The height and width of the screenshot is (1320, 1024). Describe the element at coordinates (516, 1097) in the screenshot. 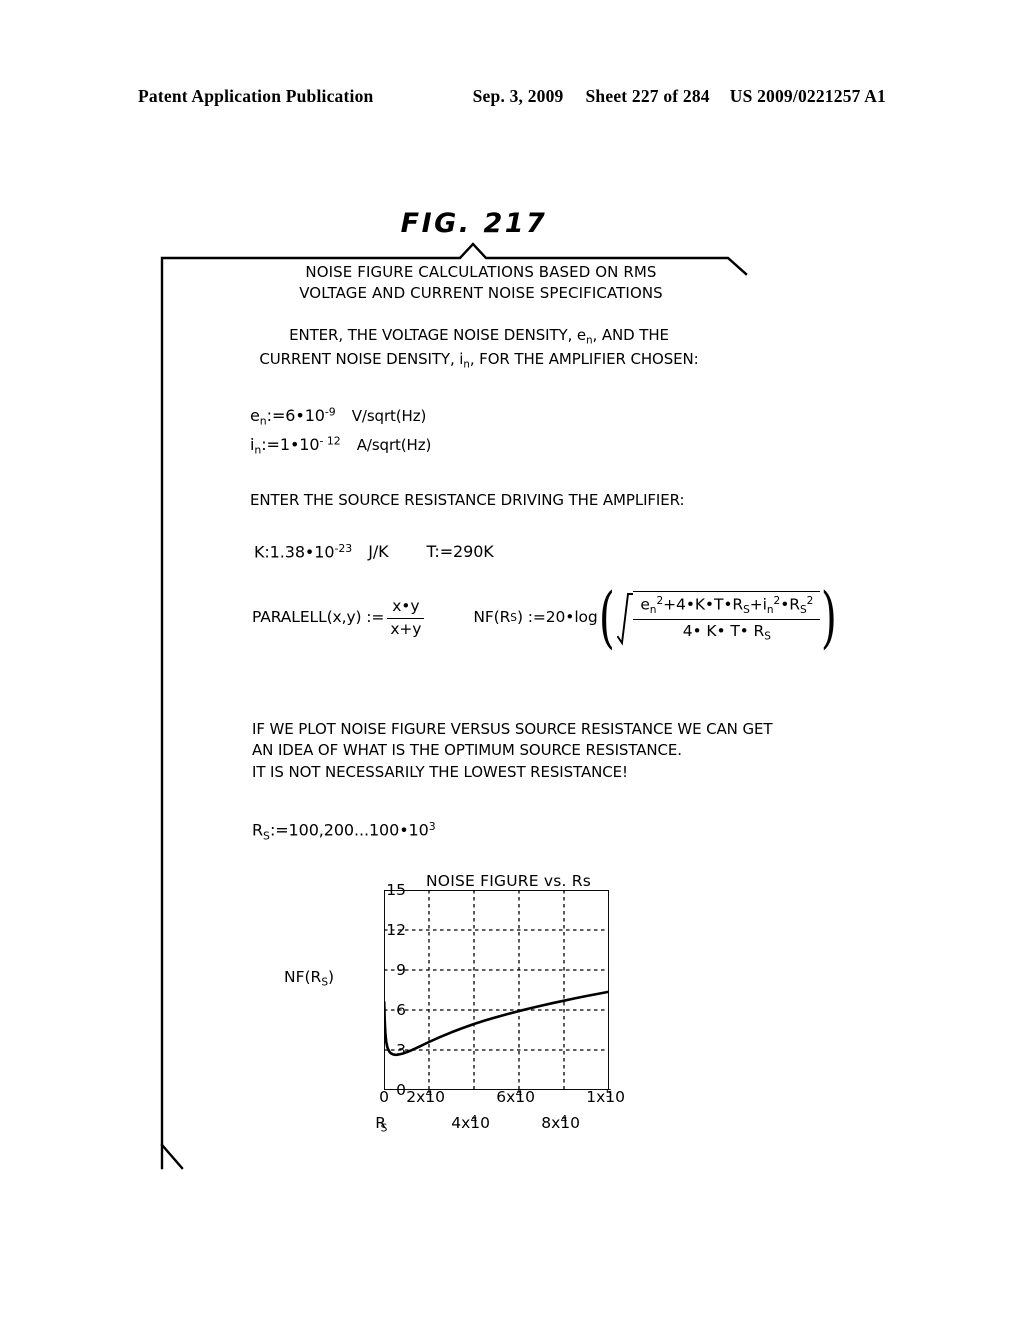

I see `x-tick-label: 6x10 4` at that location.